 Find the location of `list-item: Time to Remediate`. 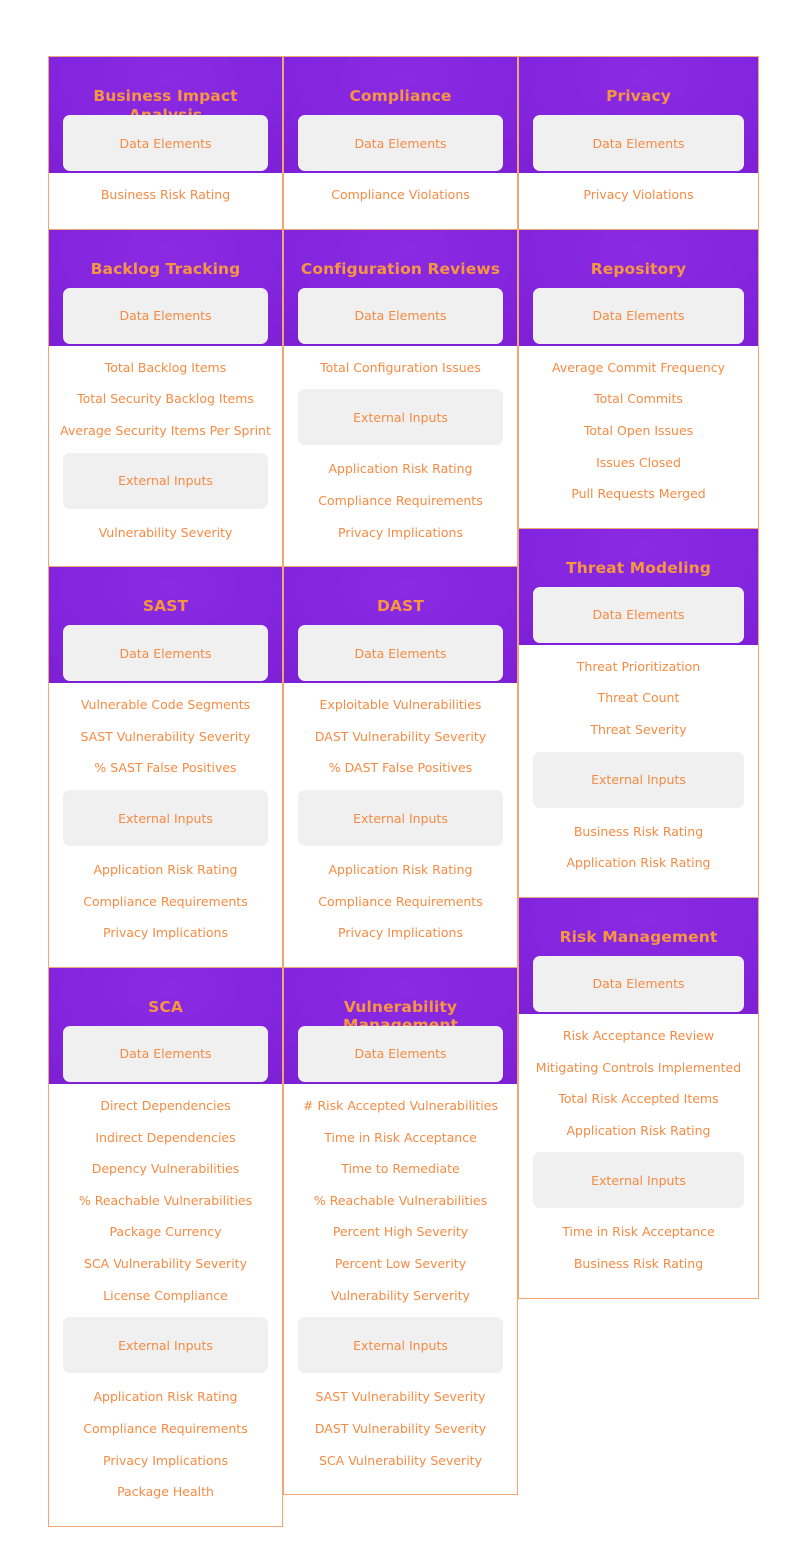

list-item: Time to Remediate is located at coordinates (400, 1169).